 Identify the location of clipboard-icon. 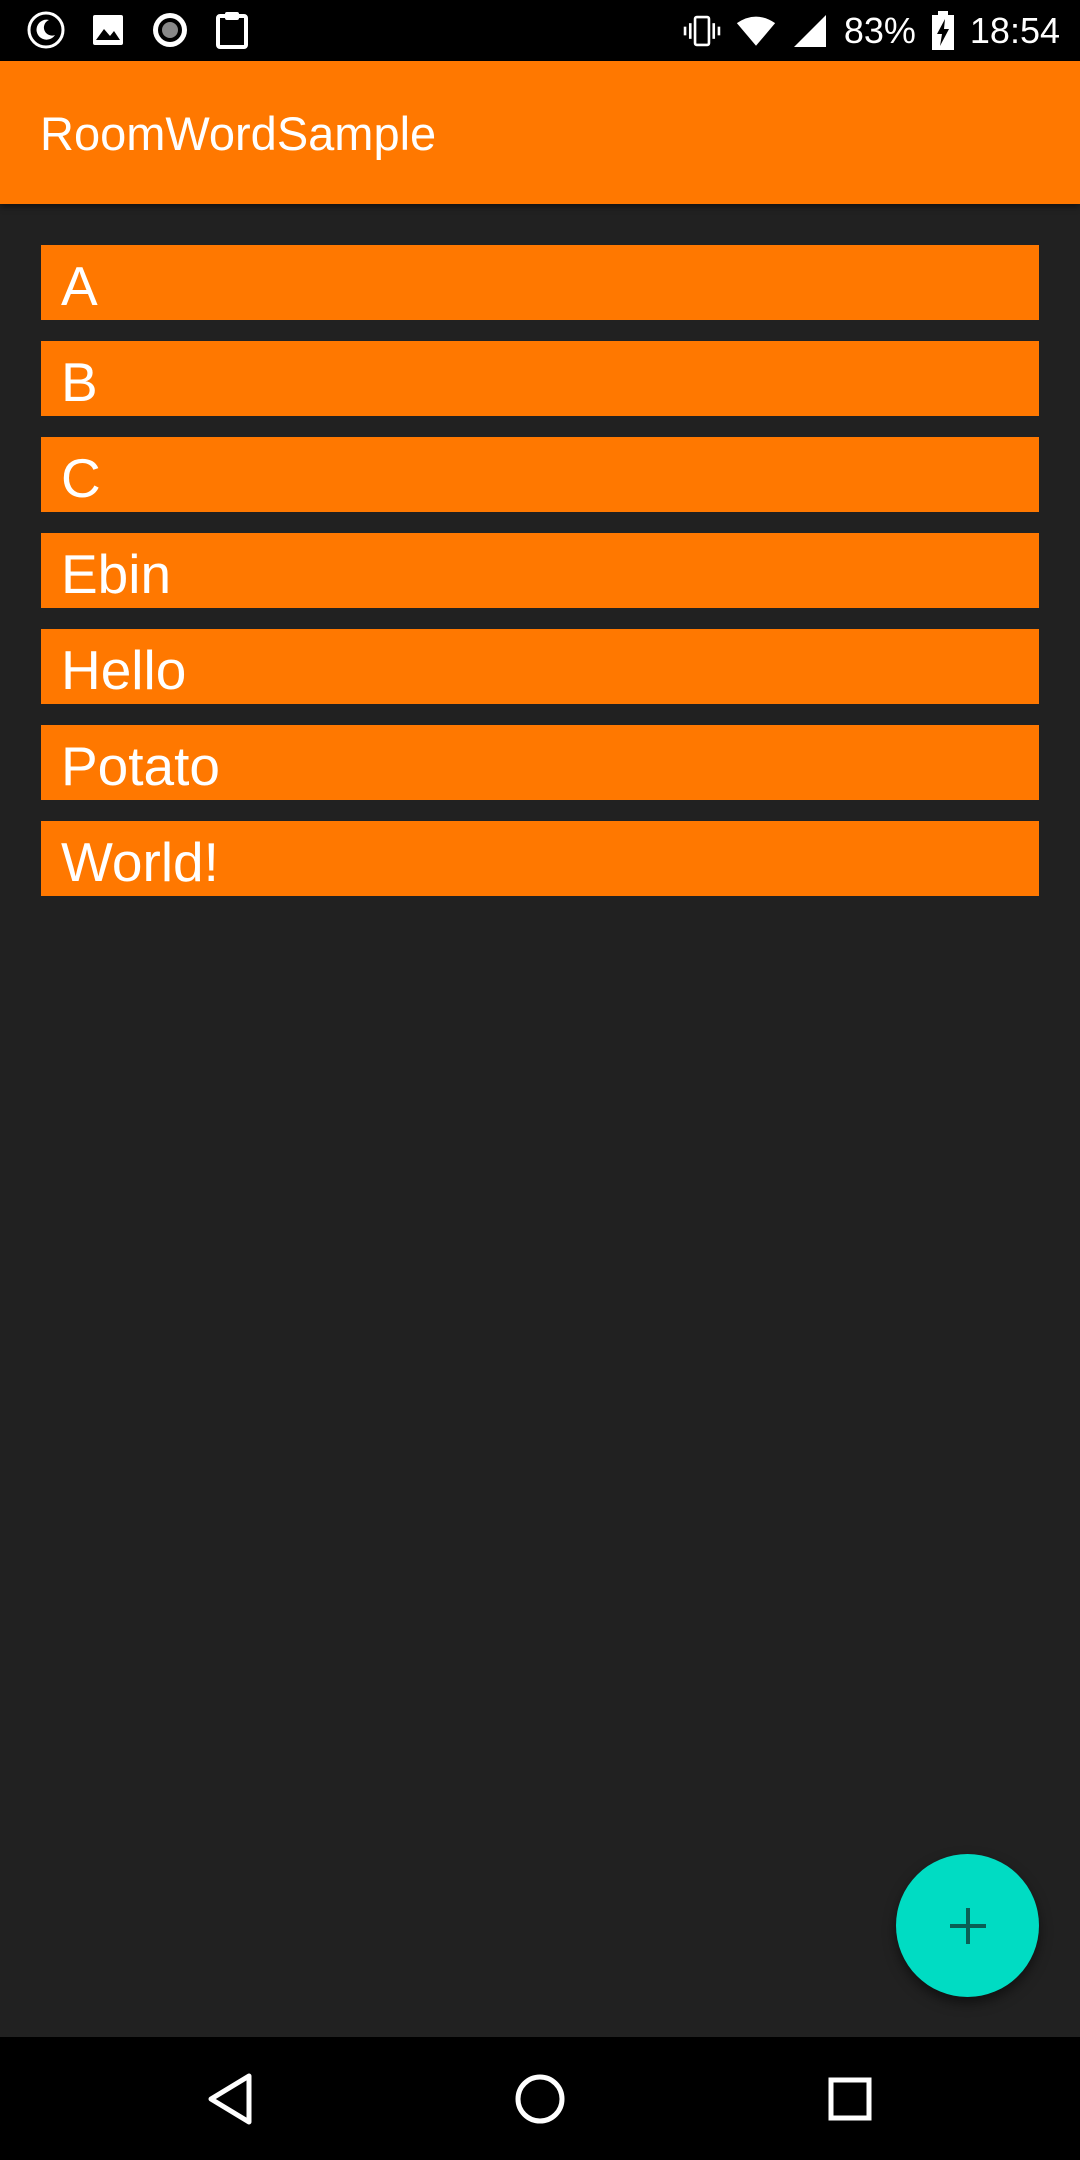
(232, 30).